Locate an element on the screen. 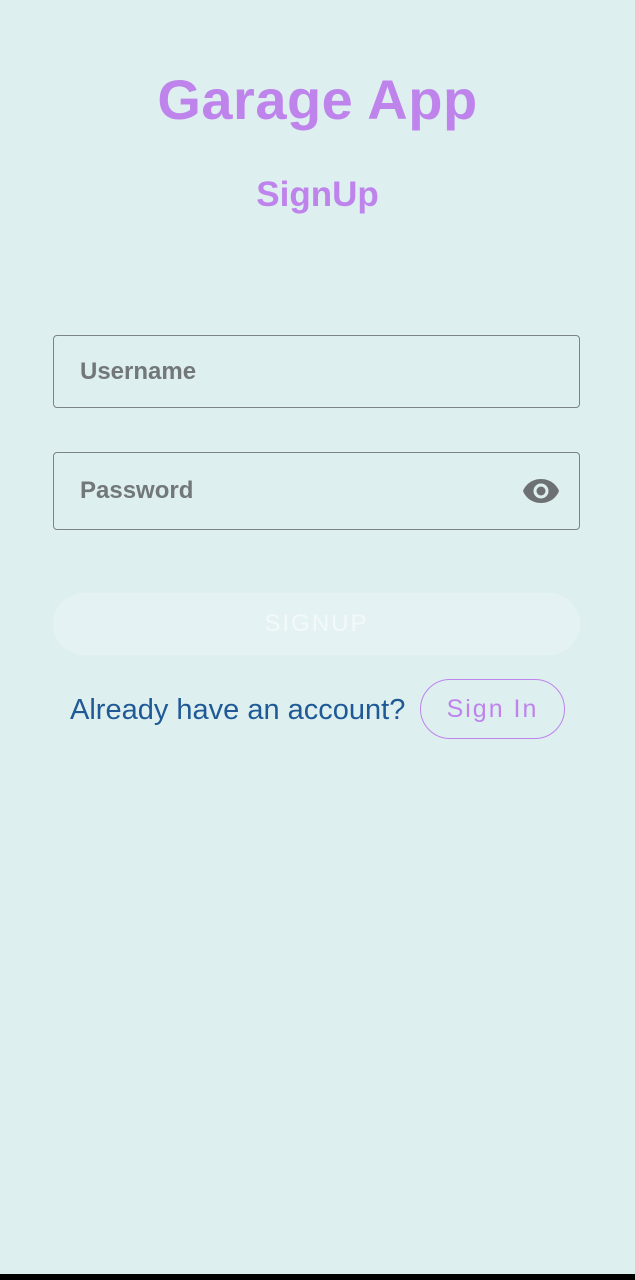 The height and width of the screenshot is (1280, 635). page-subtitle: SignUp is located at coordinates (317, 194).